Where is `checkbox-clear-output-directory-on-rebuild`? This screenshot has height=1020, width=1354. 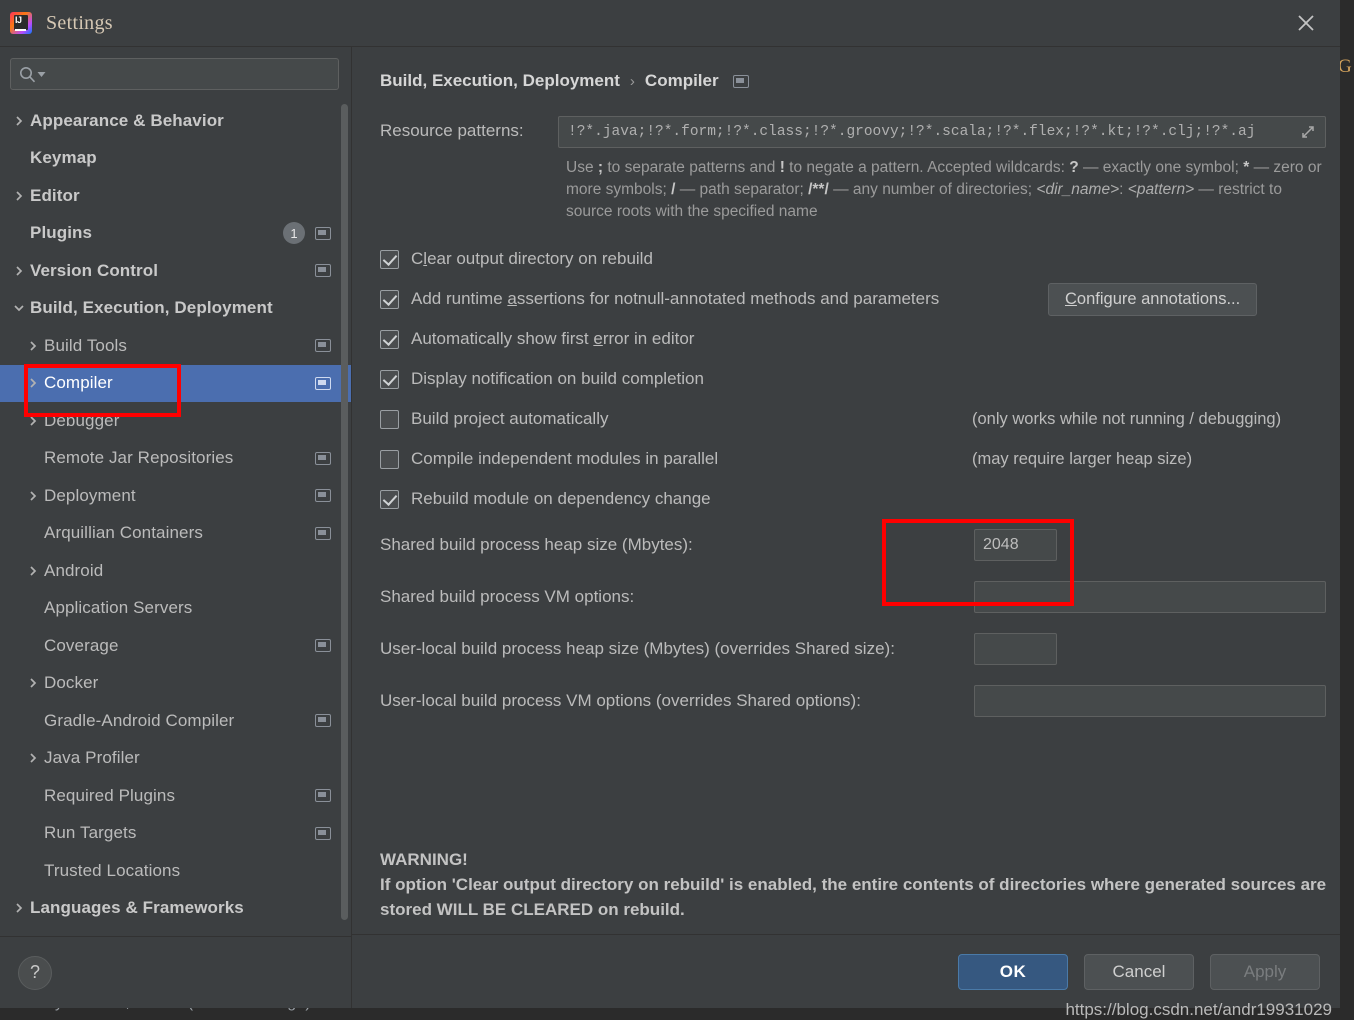
checkbox-clear-output-directory-on-rebuild is located at coordinates (389, 259).